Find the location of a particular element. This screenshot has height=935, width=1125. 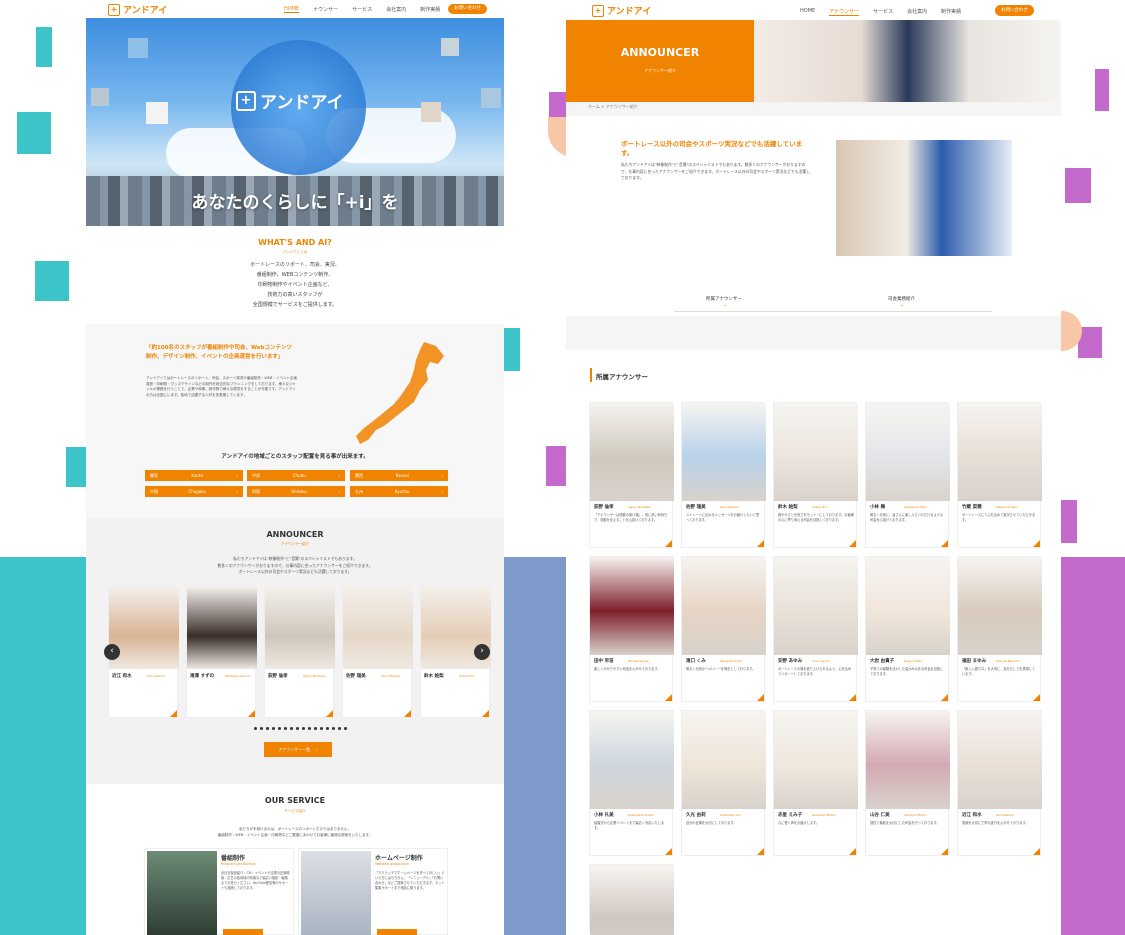

region-button-chubu: 中部 Chubu › is located at coordinates (296, 475).